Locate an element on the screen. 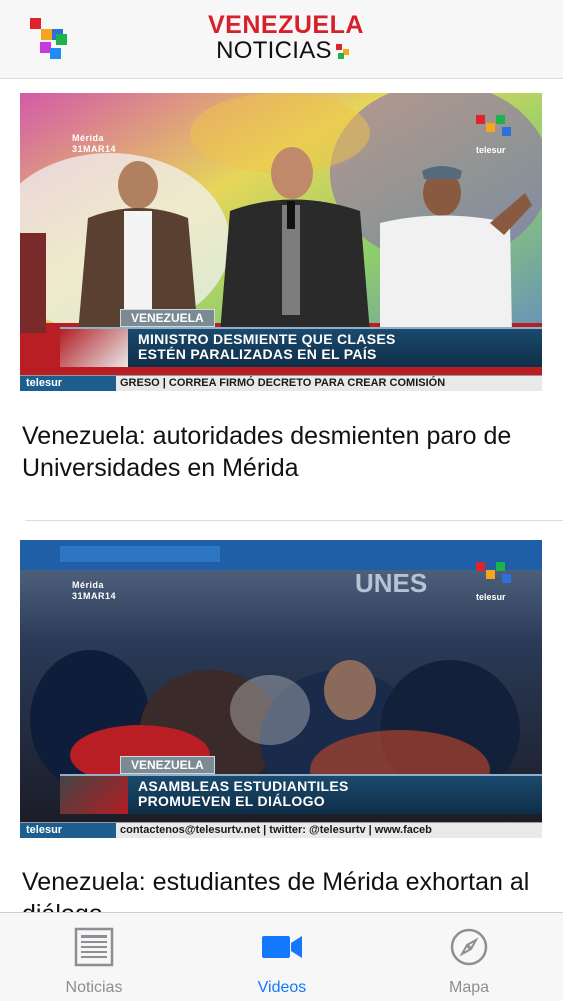 The image size is (563, 1001). tab-mapa: Mapa is located at coordinates (469, 957).